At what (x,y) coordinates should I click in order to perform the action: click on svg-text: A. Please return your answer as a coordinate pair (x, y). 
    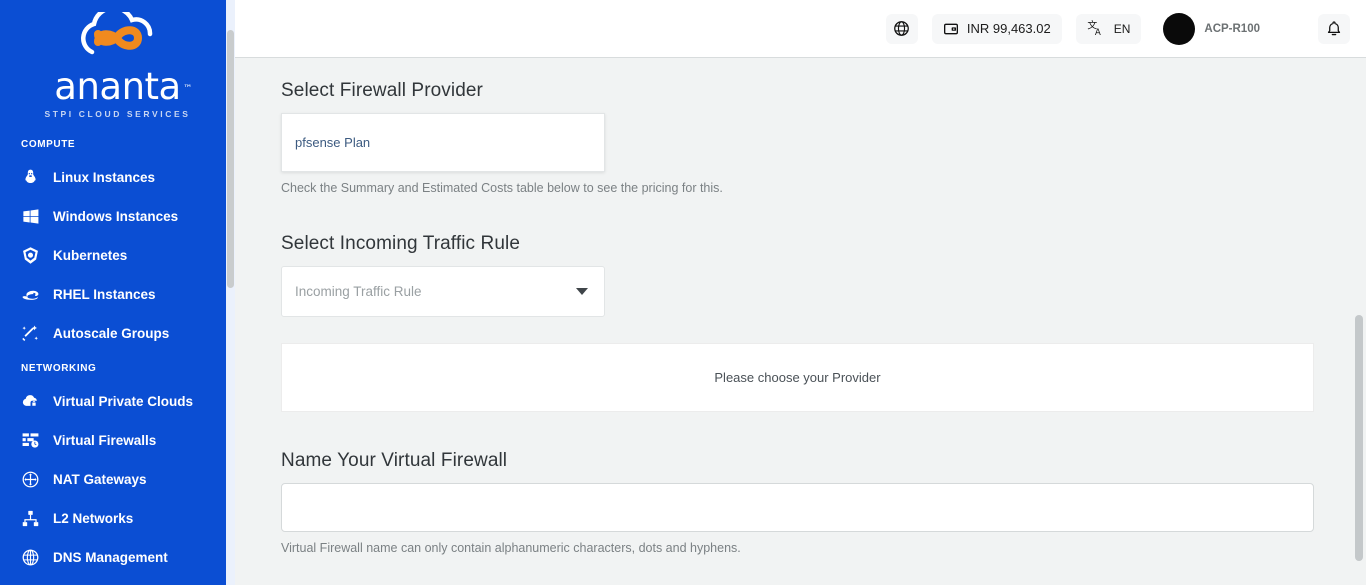
    Looking at the image, I should click on (1098, 33).